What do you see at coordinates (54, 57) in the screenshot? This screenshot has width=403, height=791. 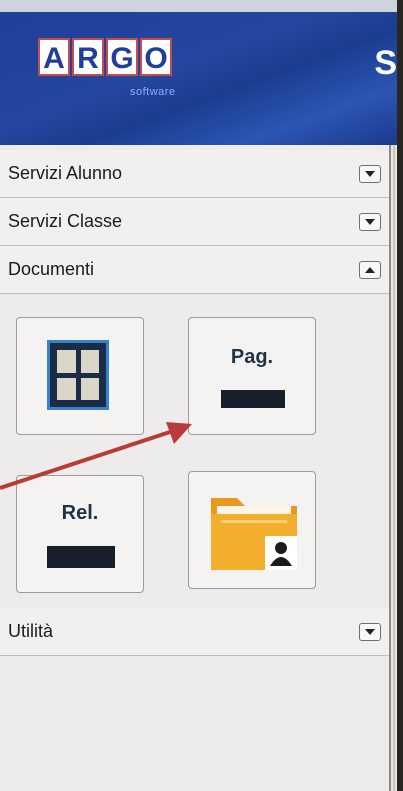 I see `logo-letter-a: A` at bounding box center [54, 57].